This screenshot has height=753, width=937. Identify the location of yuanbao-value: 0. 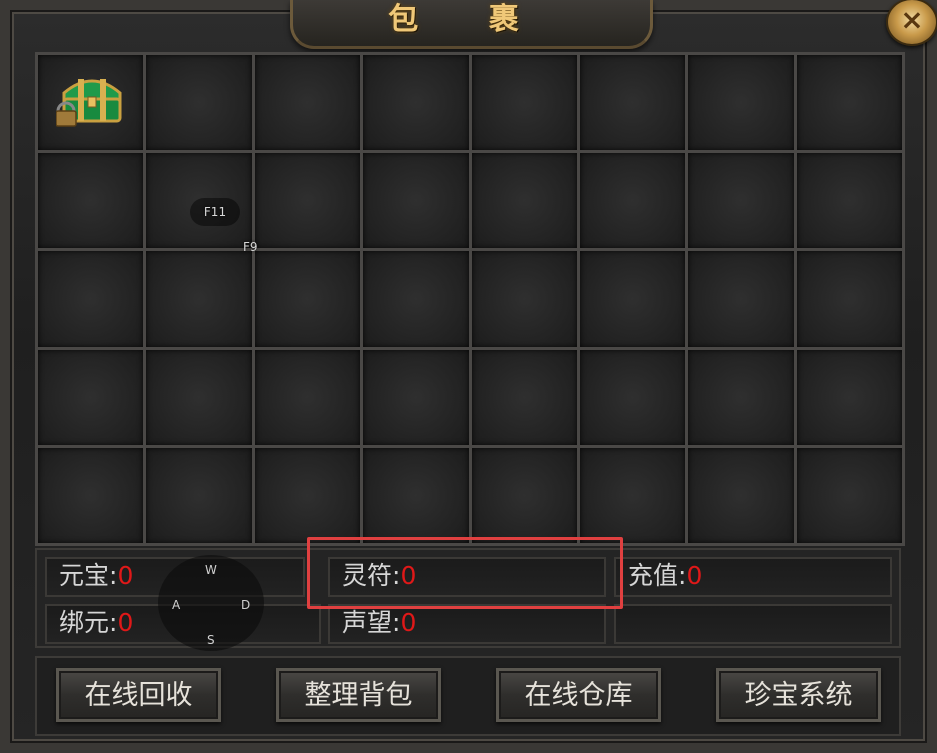
(125, 575).